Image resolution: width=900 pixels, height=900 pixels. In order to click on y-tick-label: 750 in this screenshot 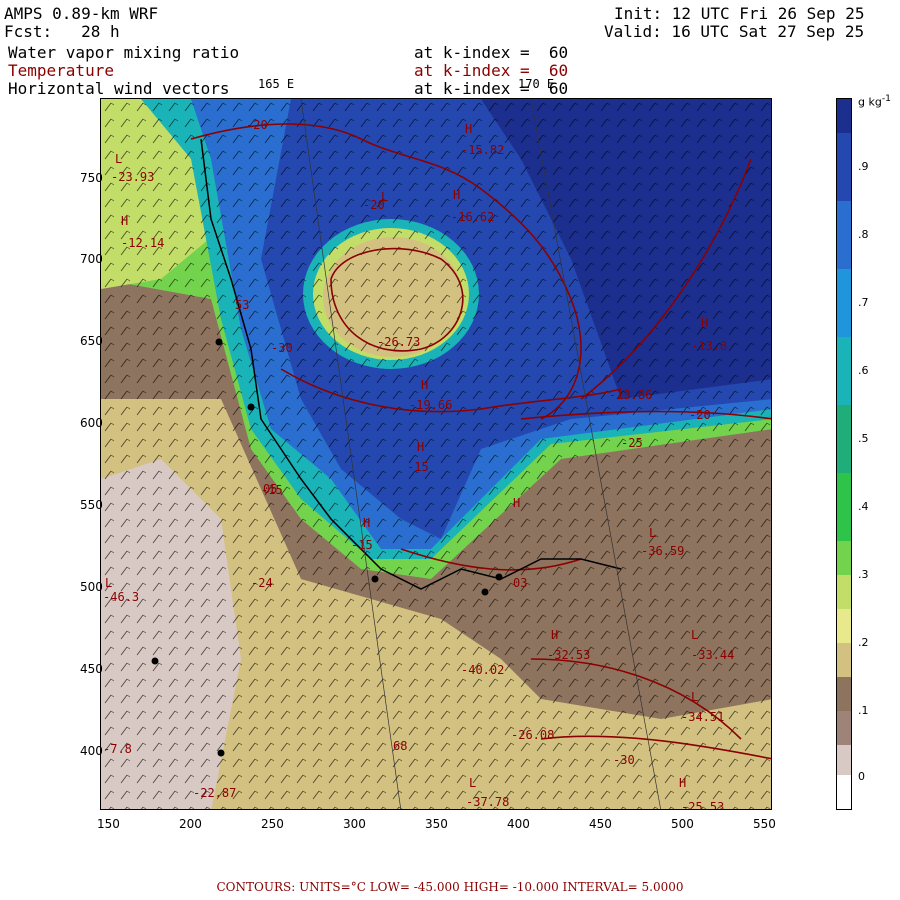, I will do `click(91, 178)`.